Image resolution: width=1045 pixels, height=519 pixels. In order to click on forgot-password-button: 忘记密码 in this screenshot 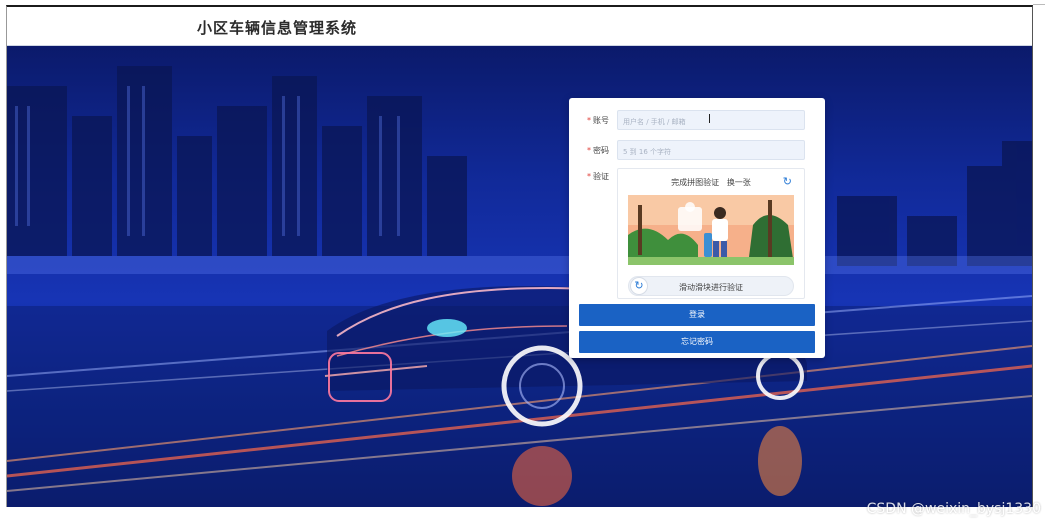, I will do `click(697, 342)`.